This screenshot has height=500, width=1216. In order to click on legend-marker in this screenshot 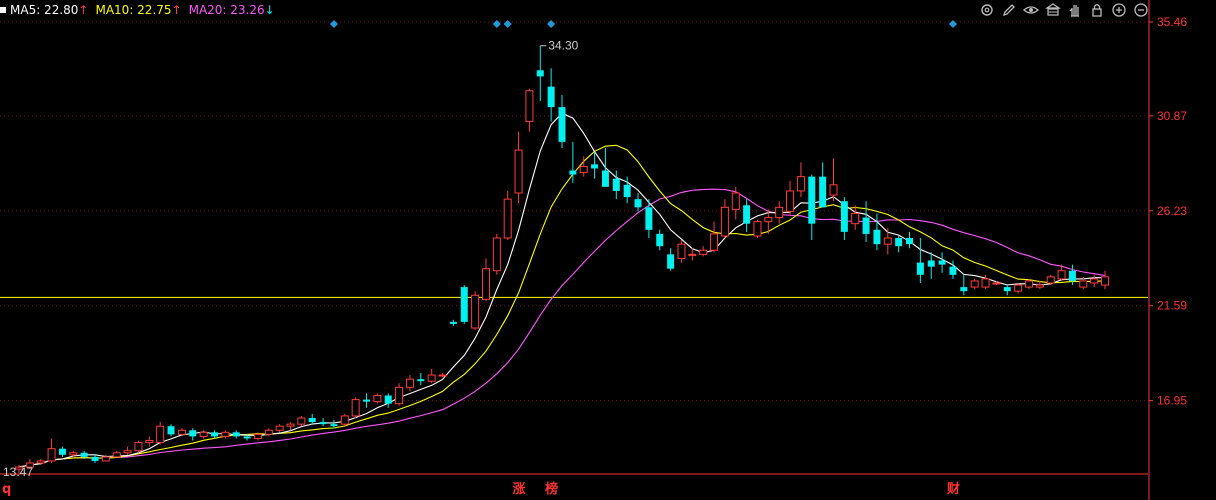, I will do `click(3, 10)`.